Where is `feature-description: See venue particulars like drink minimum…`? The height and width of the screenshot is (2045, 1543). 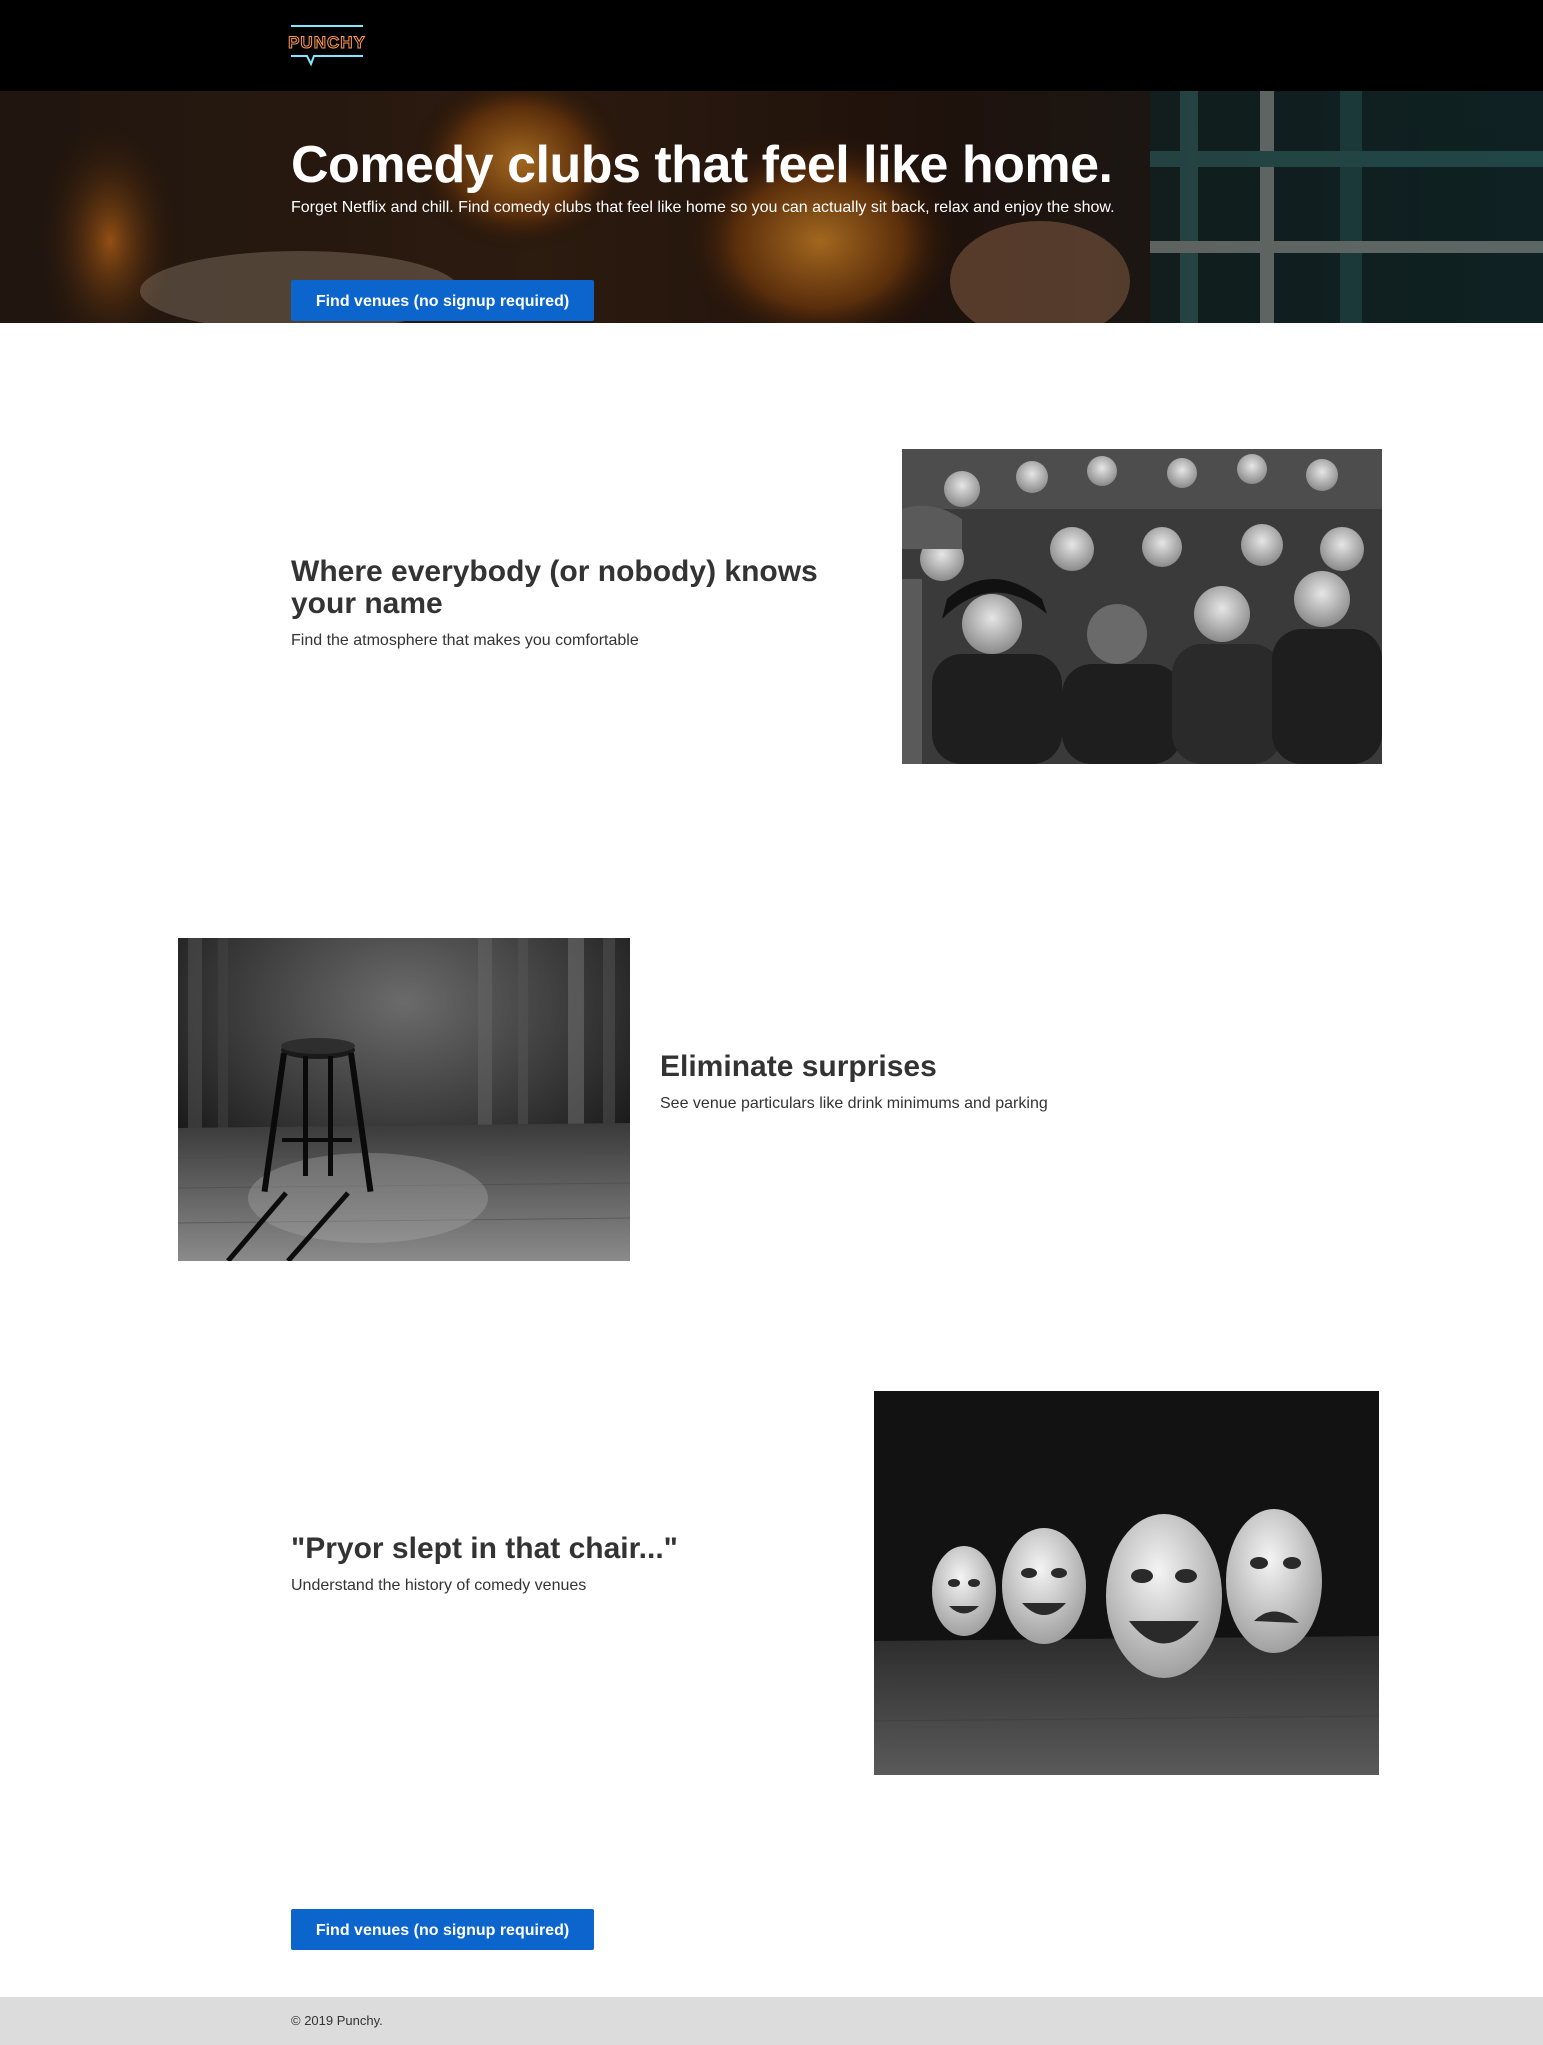 feature-description: See venue particulars like drink minimum… is located at coordinates (854, 1103).